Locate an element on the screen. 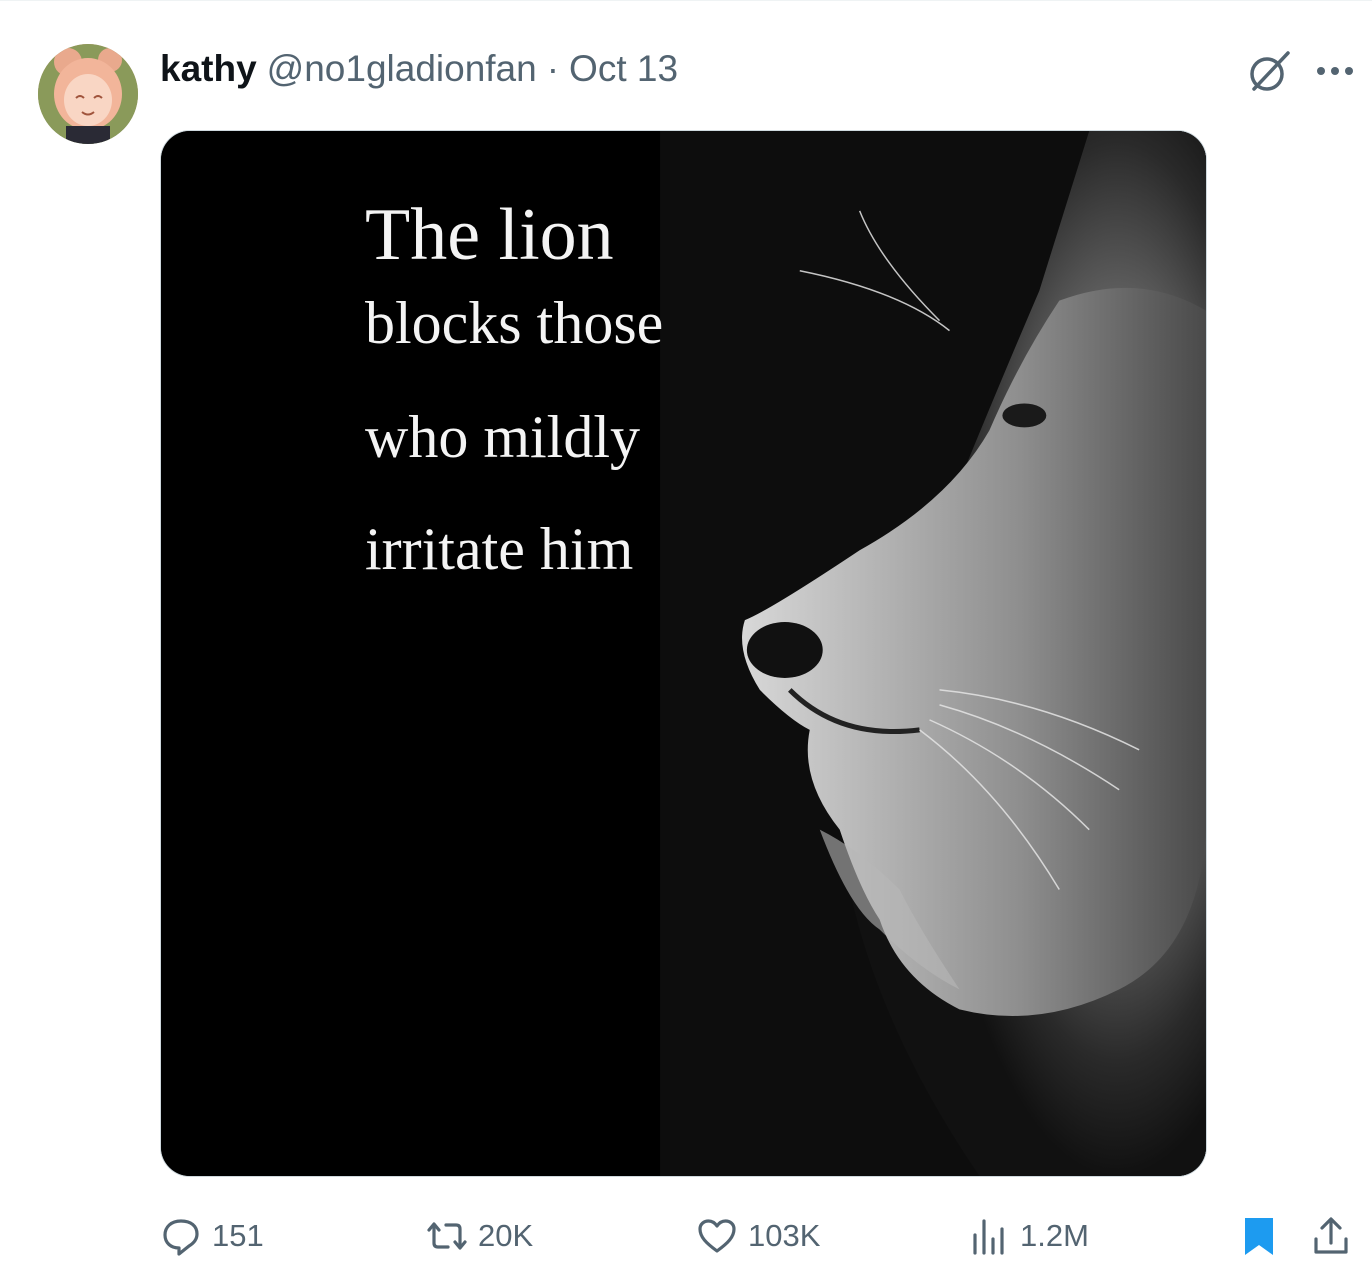 The height and width of the screenshot is (1286, 1372). share-button is located at coordinates (1331, 1236).